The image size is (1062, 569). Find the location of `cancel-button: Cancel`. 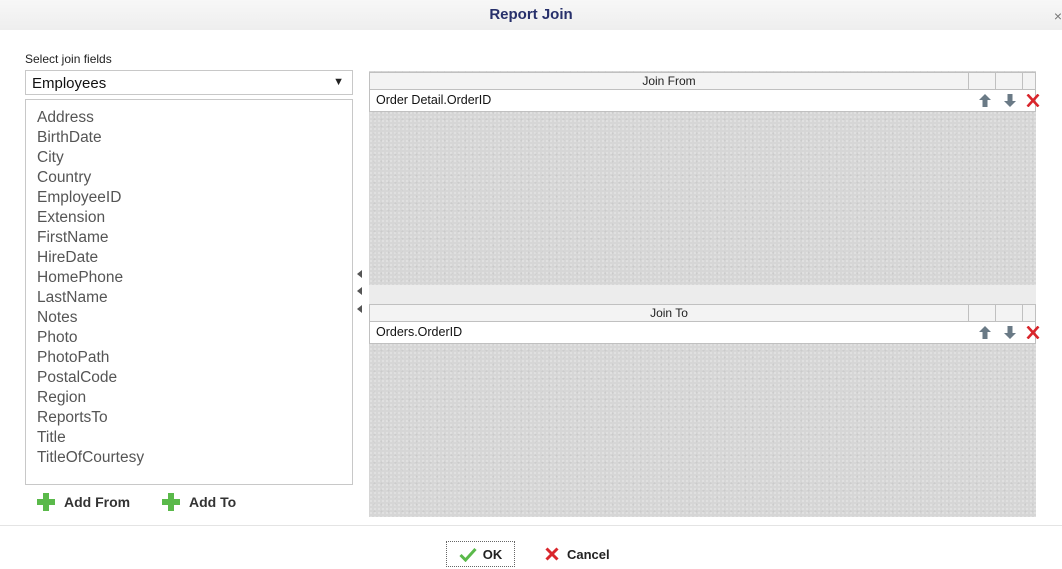

cancel-button: Cancel is located at coordinates (577, 554).